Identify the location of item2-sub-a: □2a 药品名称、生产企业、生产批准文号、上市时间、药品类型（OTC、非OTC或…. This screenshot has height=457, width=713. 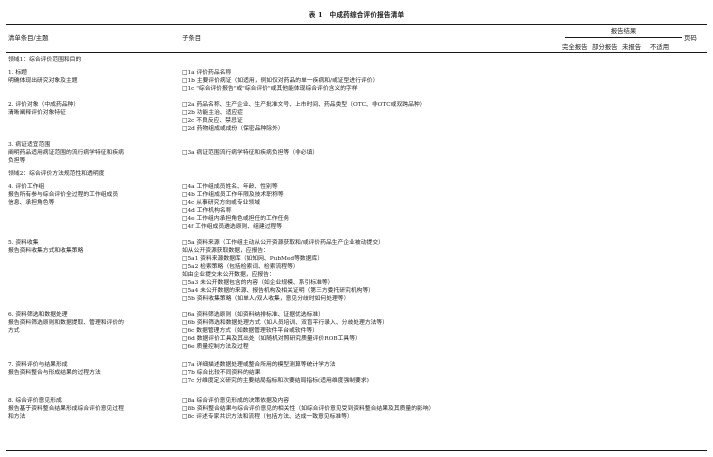
(304, 105).